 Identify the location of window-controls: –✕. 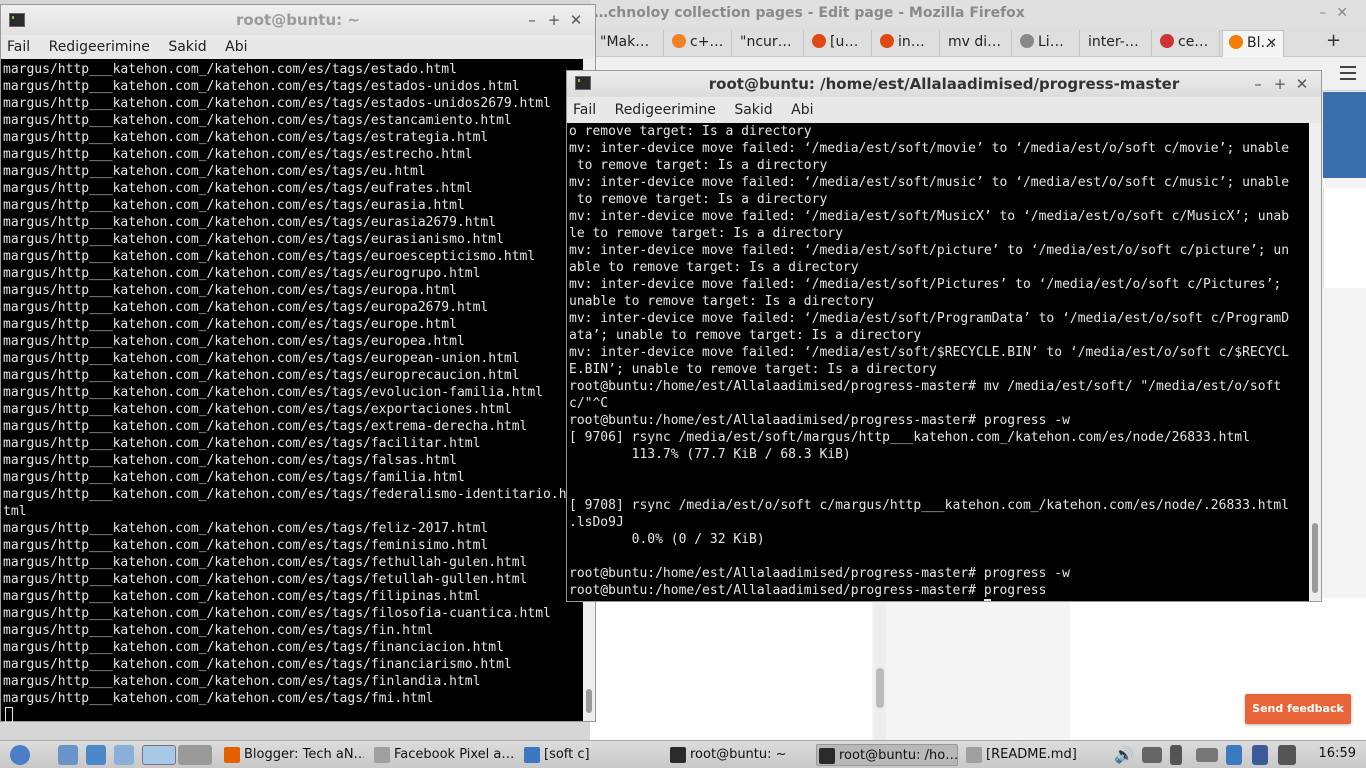
(1338, 13).